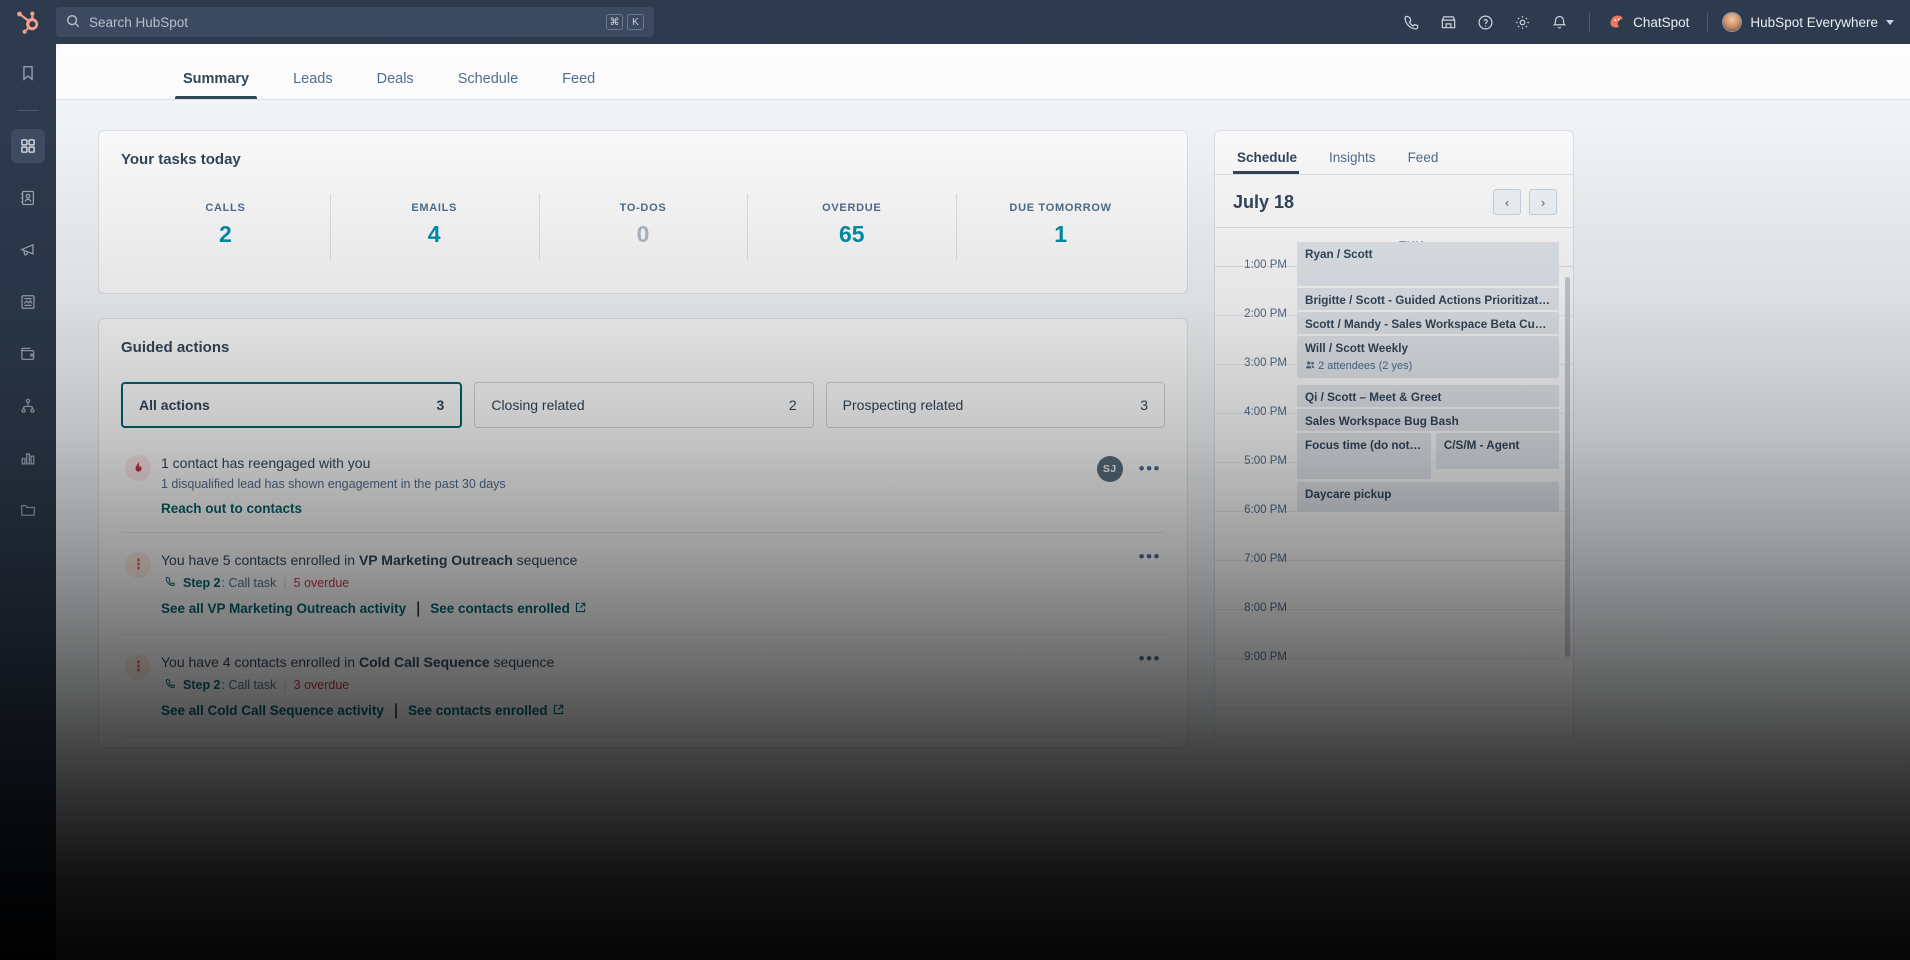  I want to click on time-label: 1:00 PM, so click(1265, 265).